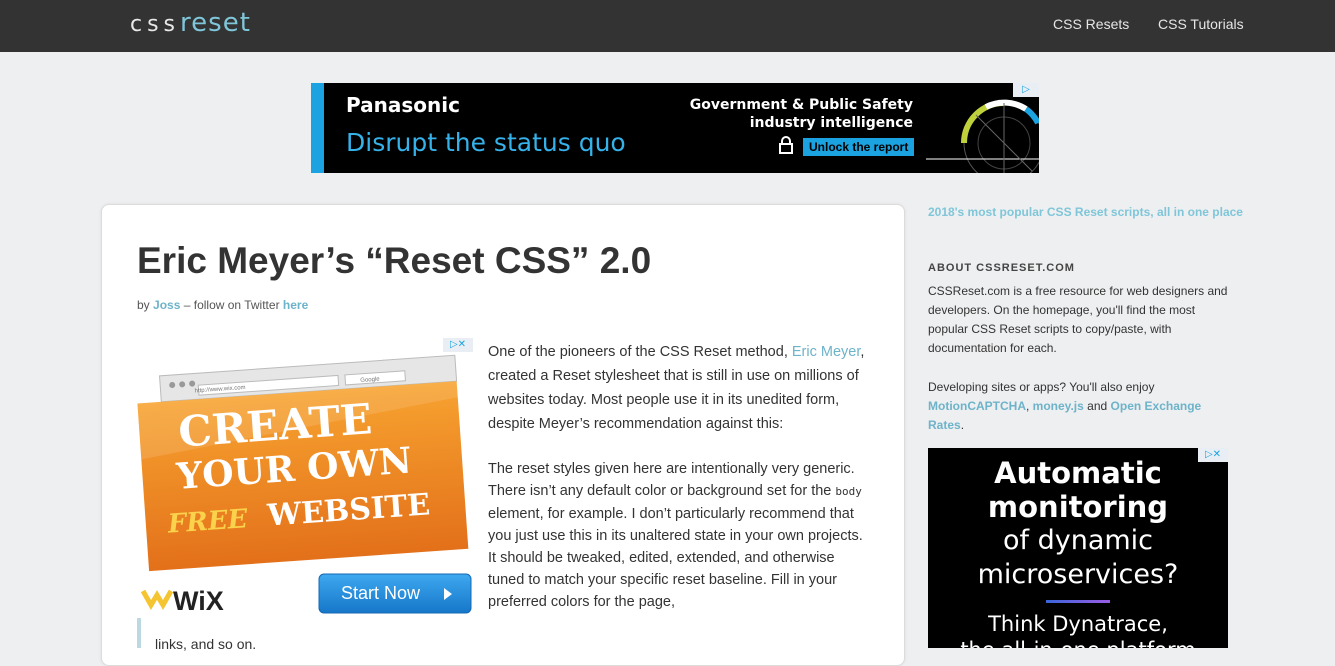  Describe the element at coordinates (381, 593) in the screenshot. I see `start-now-button: Start Now` at that location.